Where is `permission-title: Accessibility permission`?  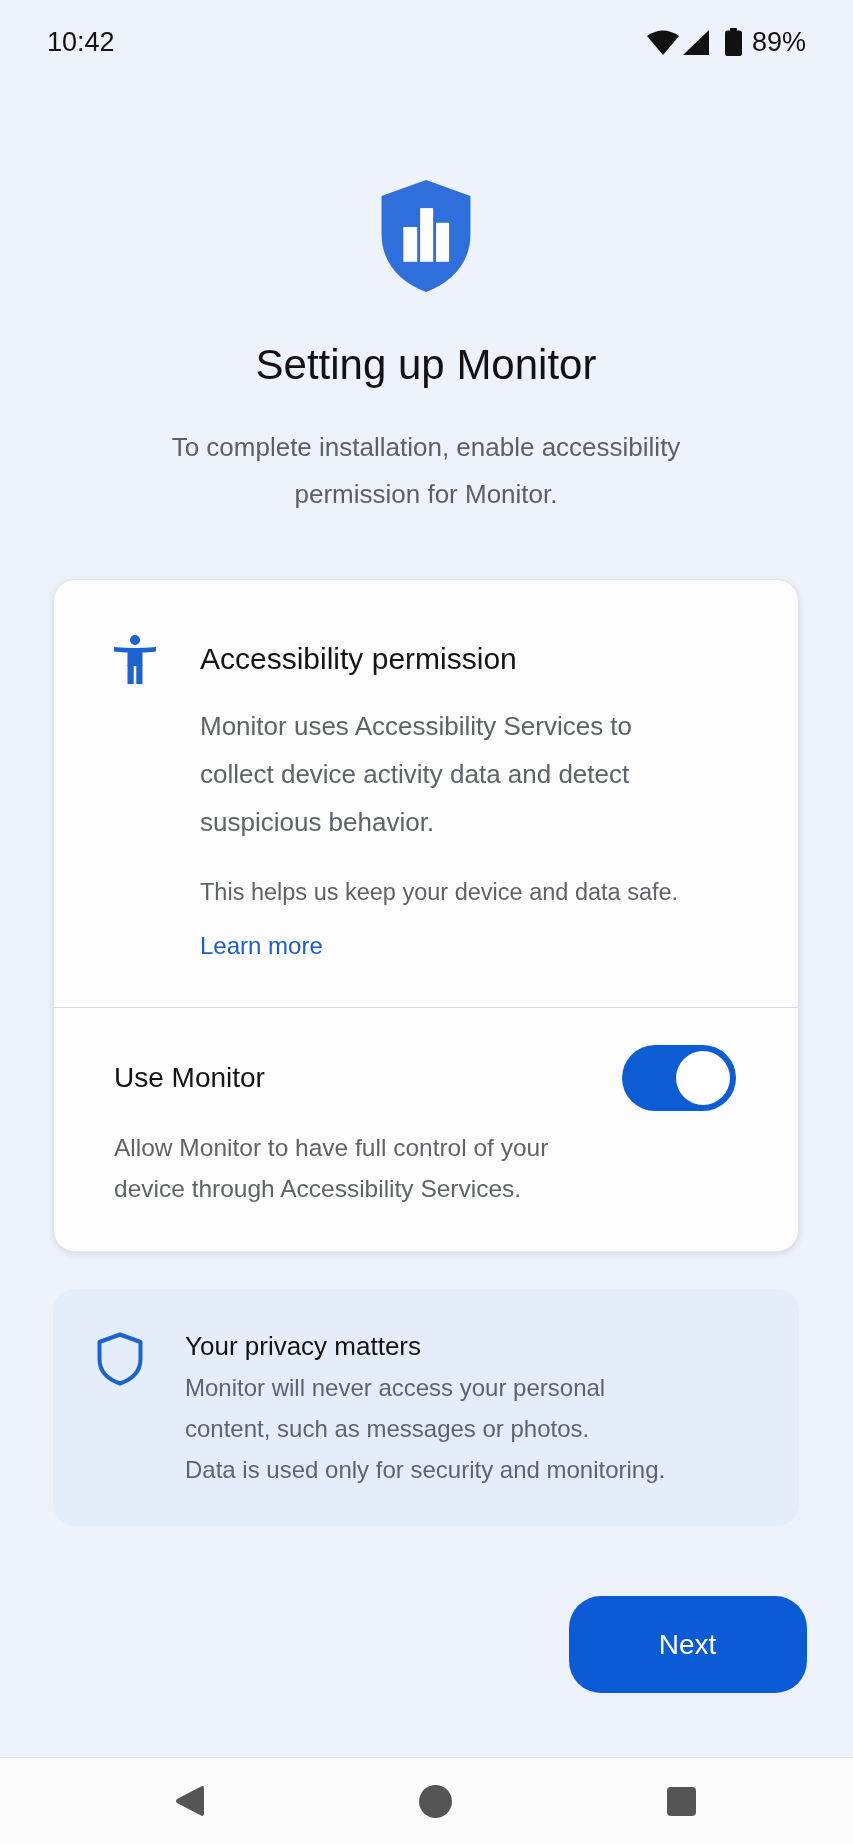
permission-title: Accessibility permission is located at coordinates (359, 659).